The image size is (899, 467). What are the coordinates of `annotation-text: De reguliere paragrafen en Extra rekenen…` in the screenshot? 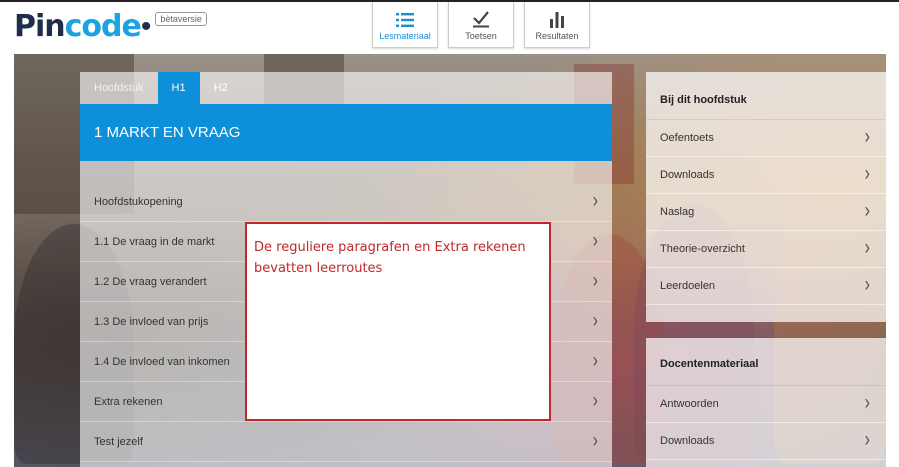 It's located at (390, 258).